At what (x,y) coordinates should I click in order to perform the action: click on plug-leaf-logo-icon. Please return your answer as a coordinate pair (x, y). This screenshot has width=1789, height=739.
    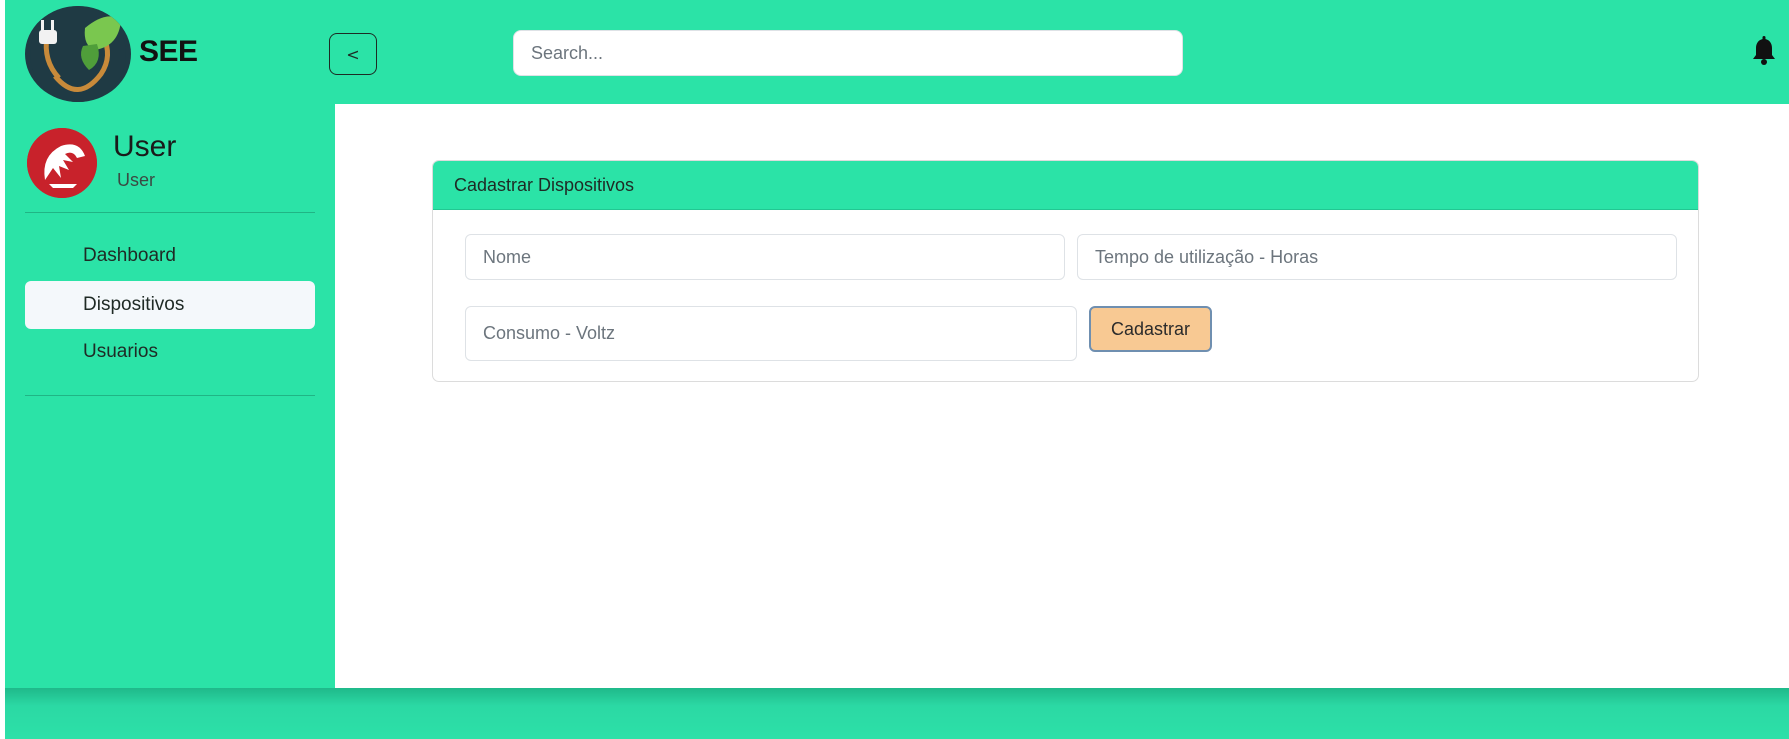
    Looking at the image, I should click on (78, 54).